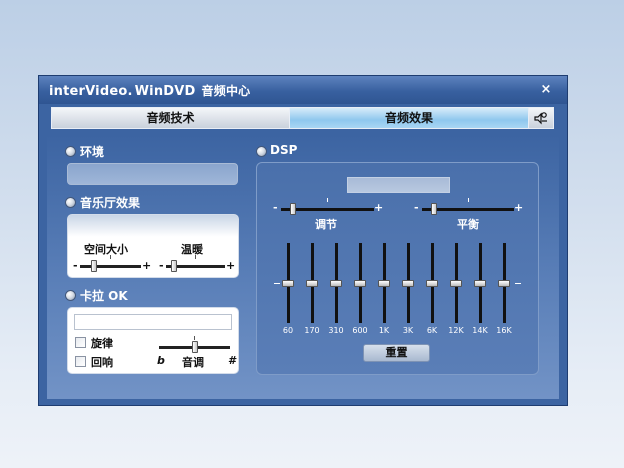 Image resolution: width=624 pixels, height=468 pixels. I want to click on echo-label: 回响, so click(102, 362).